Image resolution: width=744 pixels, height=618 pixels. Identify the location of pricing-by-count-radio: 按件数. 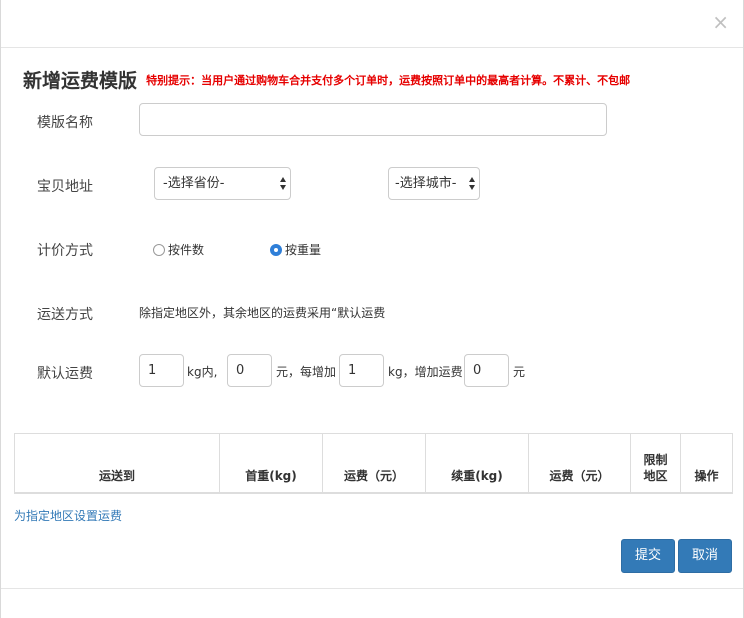
(178, 249).